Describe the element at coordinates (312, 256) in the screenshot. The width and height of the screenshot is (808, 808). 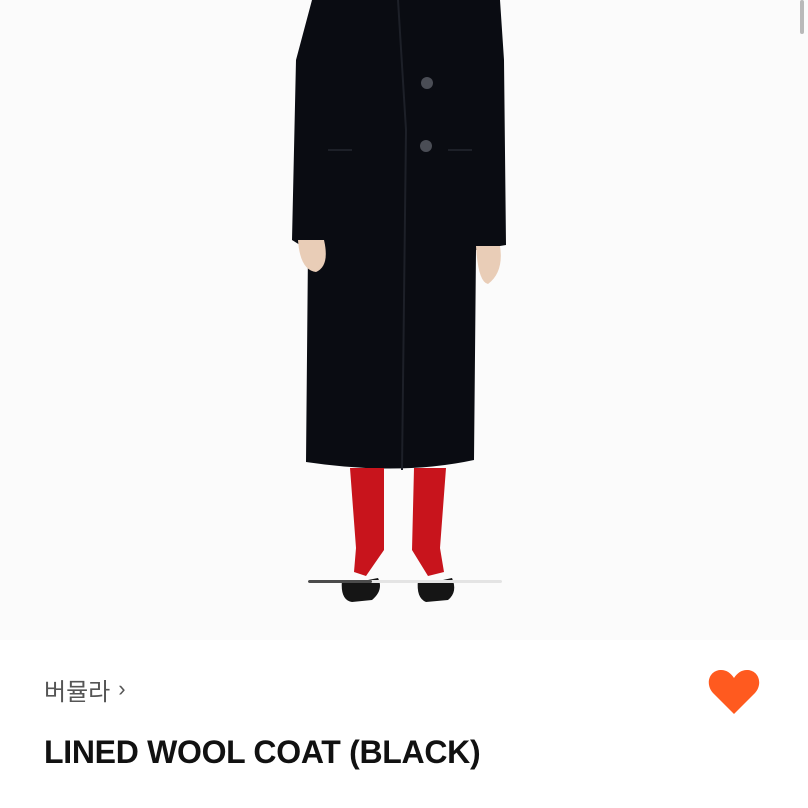
I see `hand-left` at that location.